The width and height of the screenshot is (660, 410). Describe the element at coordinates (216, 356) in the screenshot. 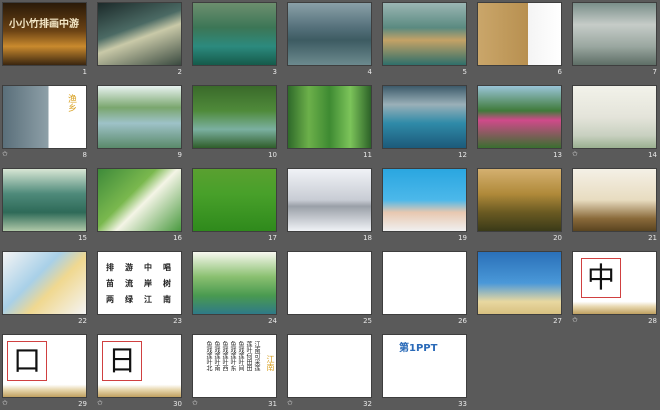

I see `poem-column: 鱼戏莲叶南` at that location.